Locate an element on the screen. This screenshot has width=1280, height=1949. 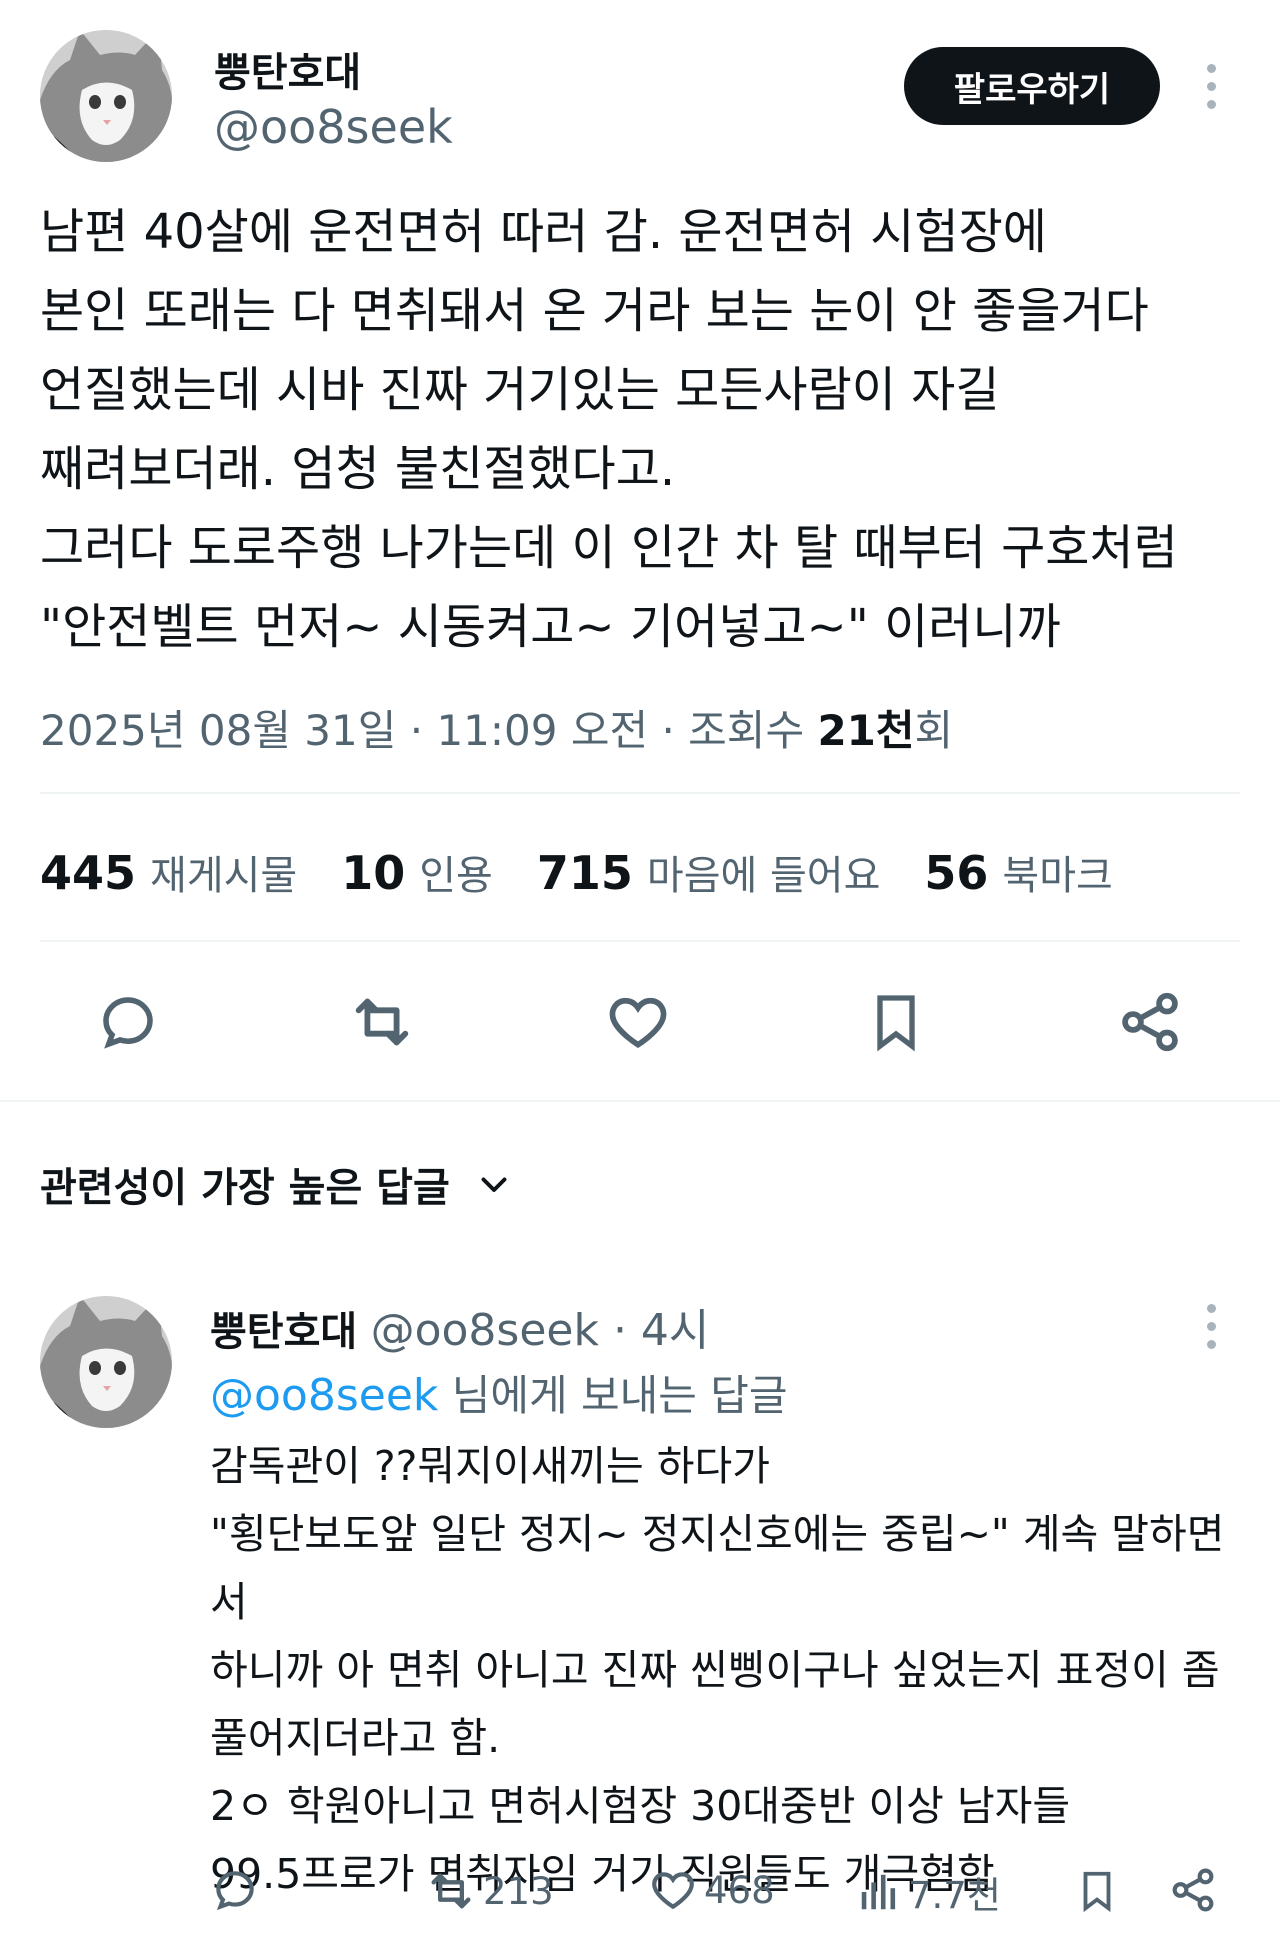
reply-time: · 4시 is located at coordinates (654, 1330).